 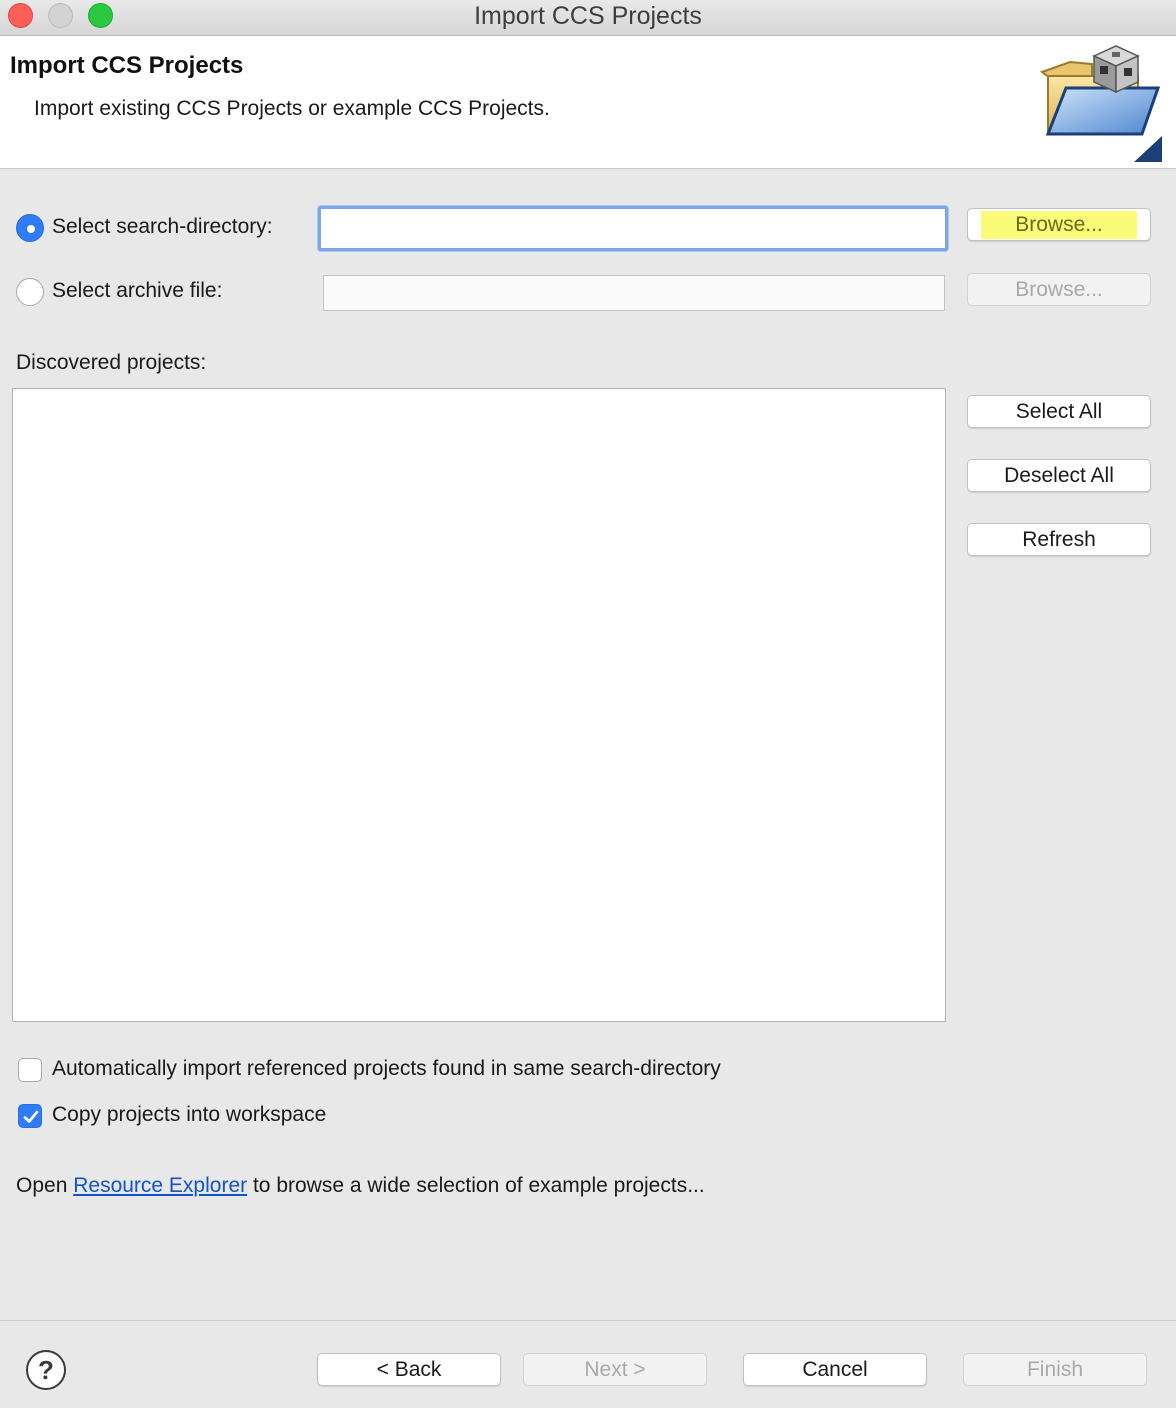 What do you see at coordinates (137, 290) in the screenshot?
I see `archive-file-label: Select archive file:` at bounding box center [137, 290].